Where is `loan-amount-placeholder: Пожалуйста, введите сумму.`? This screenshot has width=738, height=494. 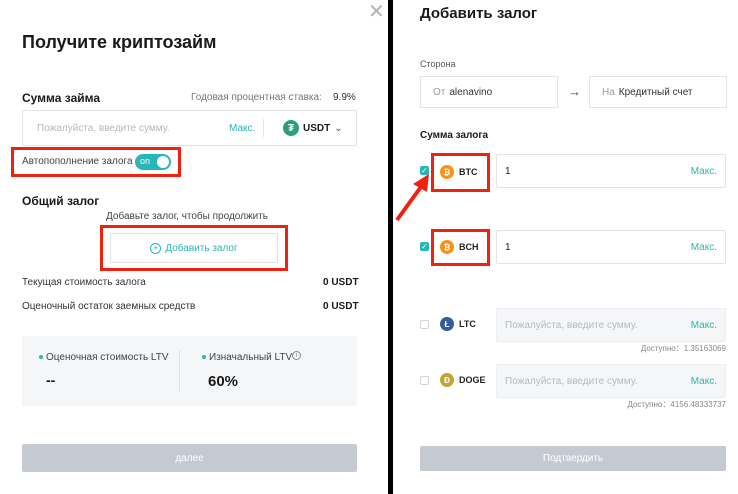
loan-amount-placeholder: Пожалуйста, введите сумму. is located at coordinates (103, 128).